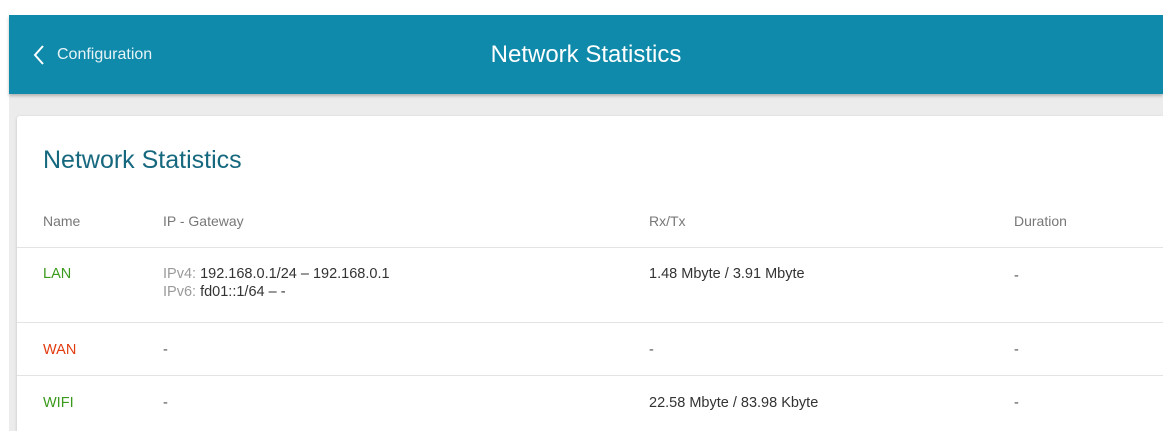 The height and width of the screenshot is (431, 1163). I want to click on wifi-duration: -, so click(1016, 403).